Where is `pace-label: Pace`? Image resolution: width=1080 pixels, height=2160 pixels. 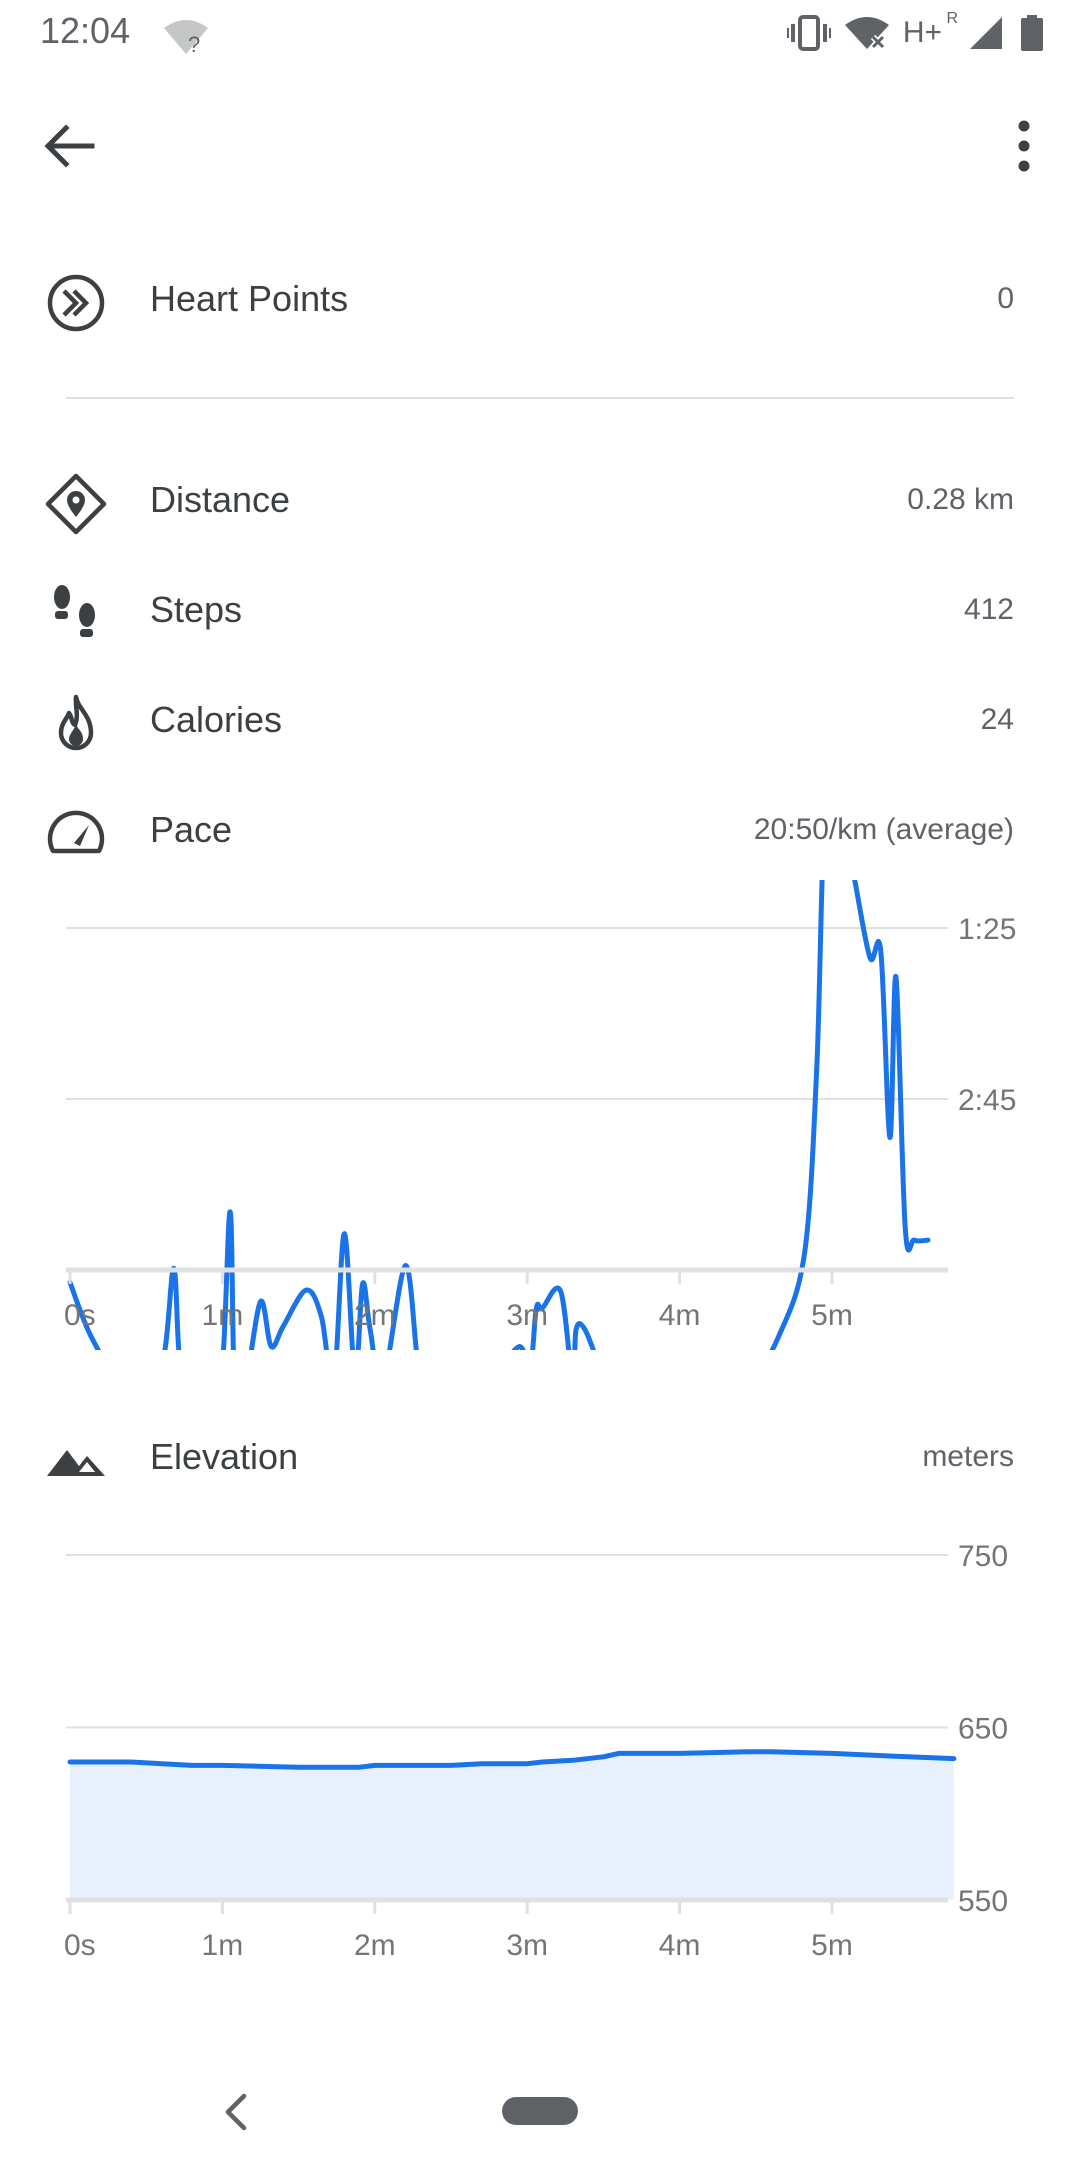 pace-label: Pace is located at coordinates (191, 829).